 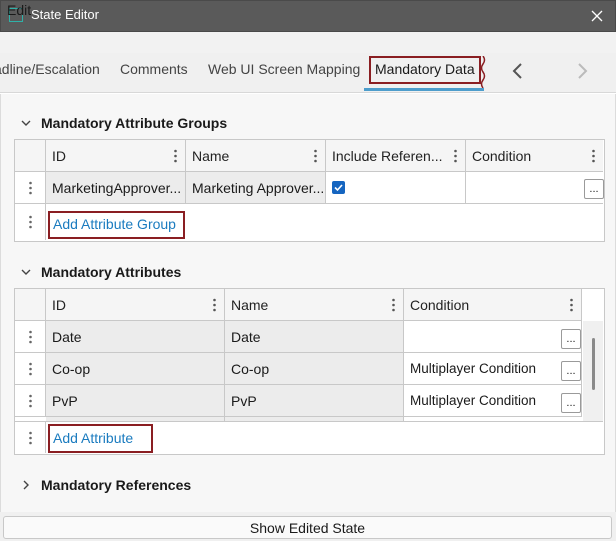 What do you see at coordinates (396, 188) in the screenshot?
I see `cell-include-references` at bounding box center [396, 188].